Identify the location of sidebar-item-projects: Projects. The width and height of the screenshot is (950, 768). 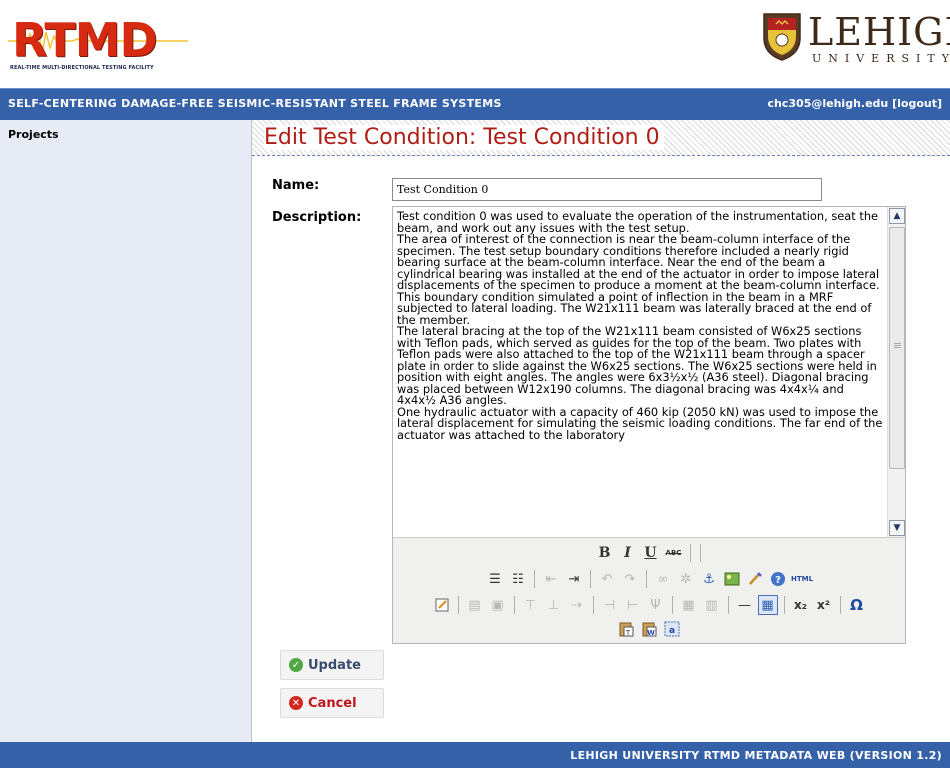
(33, 134).